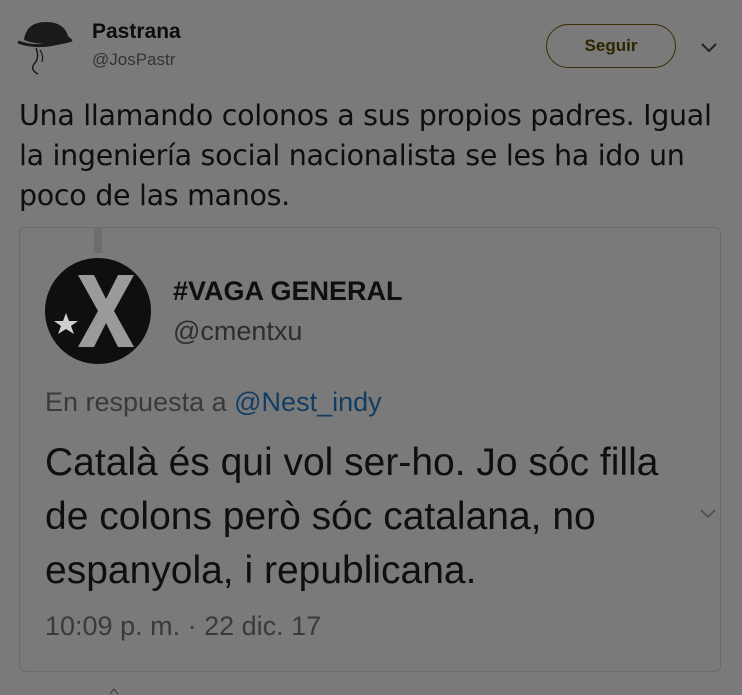  Describe the element at coordinates (237, 331) in the screenshot. I see `quoted-handle: @cmentxu` at that location.